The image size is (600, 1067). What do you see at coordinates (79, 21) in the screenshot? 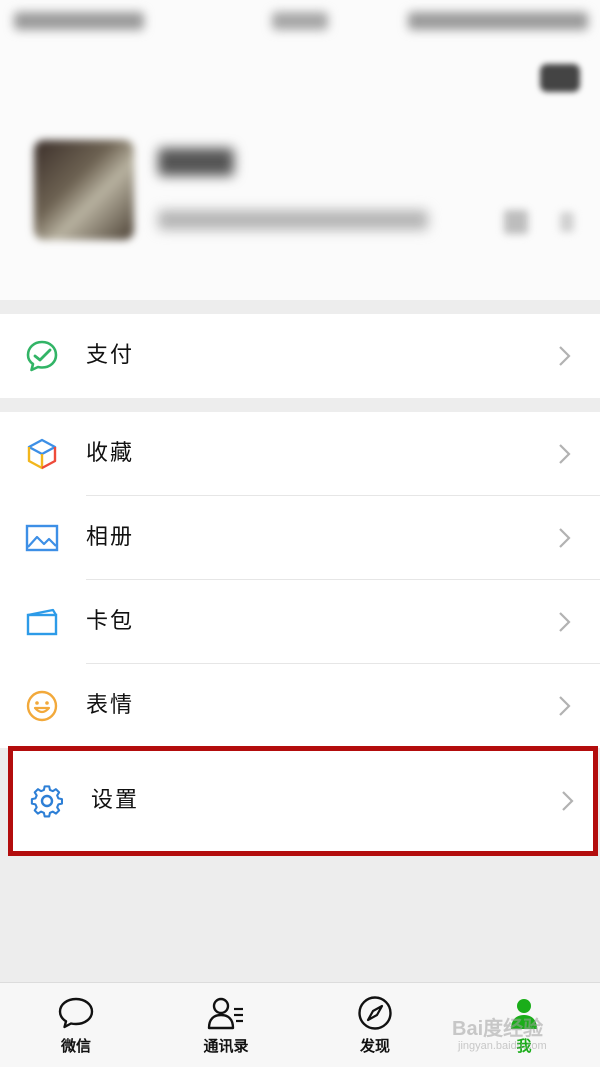
I see `carrier-signal-icon` at bounding box center [79, 21].